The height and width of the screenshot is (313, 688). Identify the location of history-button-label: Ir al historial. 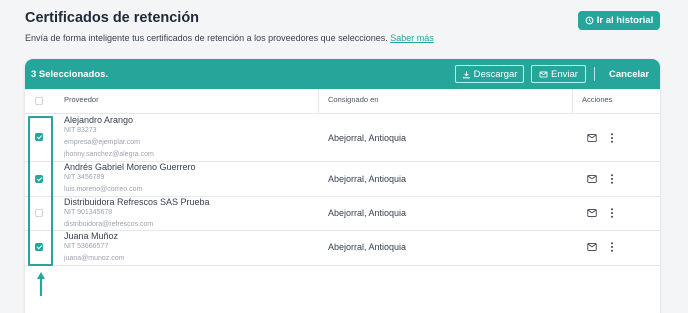
(625, 20).